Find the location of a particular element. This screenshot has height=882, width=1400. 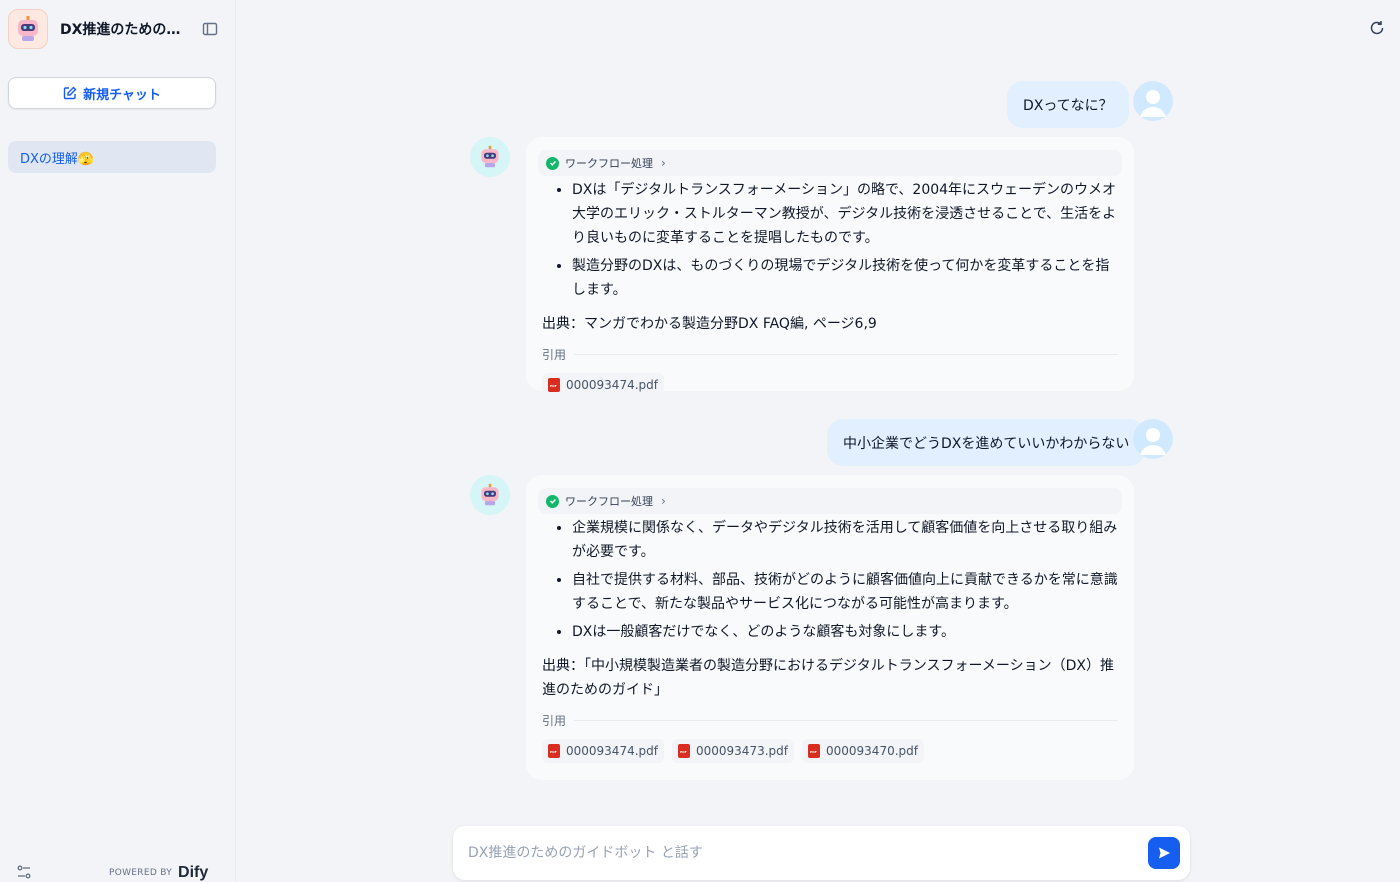

refresh-icon is located at coordinates (1378, 29).